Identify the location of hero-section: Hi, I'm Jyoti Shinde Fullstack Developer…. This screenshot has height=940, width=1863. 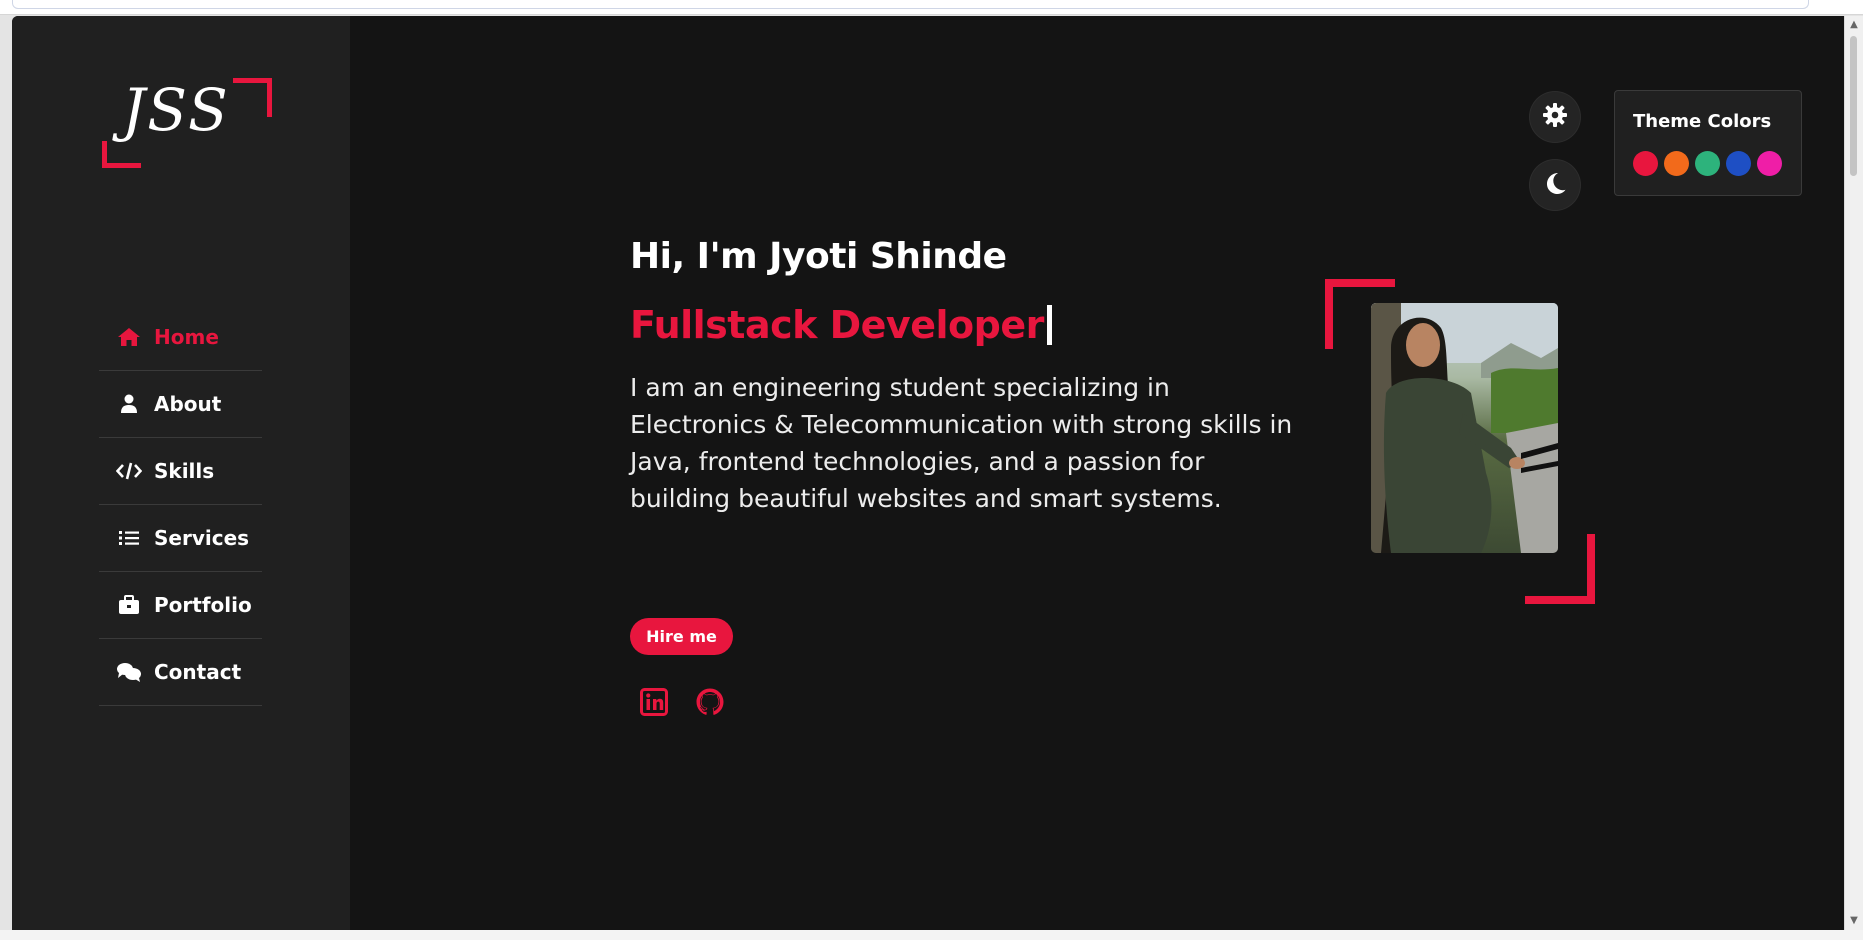
(980, 389).